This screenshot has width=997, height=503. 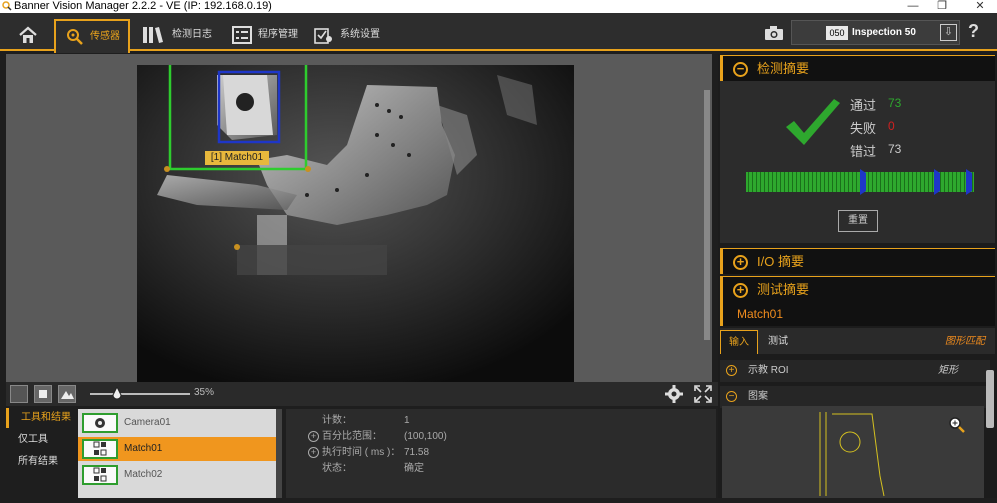 I want to click on tab-system-settings-label: 系统设置, so click(x=360, y=34).